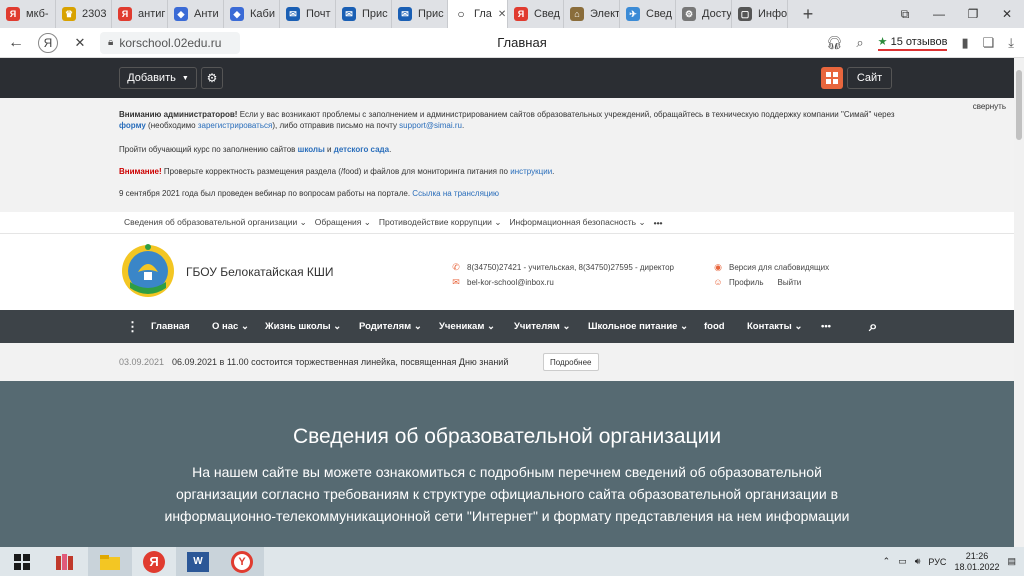  What do you see at coordinates (37, 14) in the screenshot?
I see `browser-tab-label: мкб-` at bounding box center [37, 14].